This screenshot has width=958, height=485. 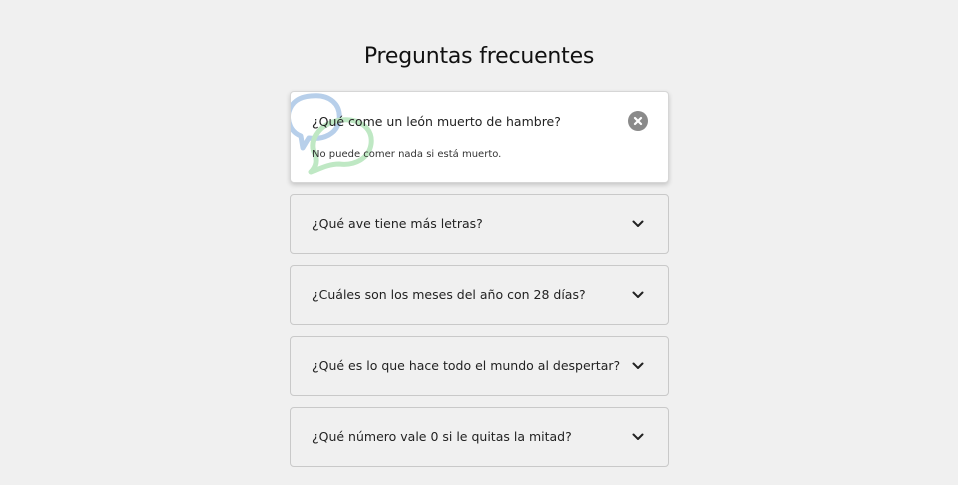 I want to click on faq-item: ¿Qué ave tiene más letras?, so click(x=479, y=224).